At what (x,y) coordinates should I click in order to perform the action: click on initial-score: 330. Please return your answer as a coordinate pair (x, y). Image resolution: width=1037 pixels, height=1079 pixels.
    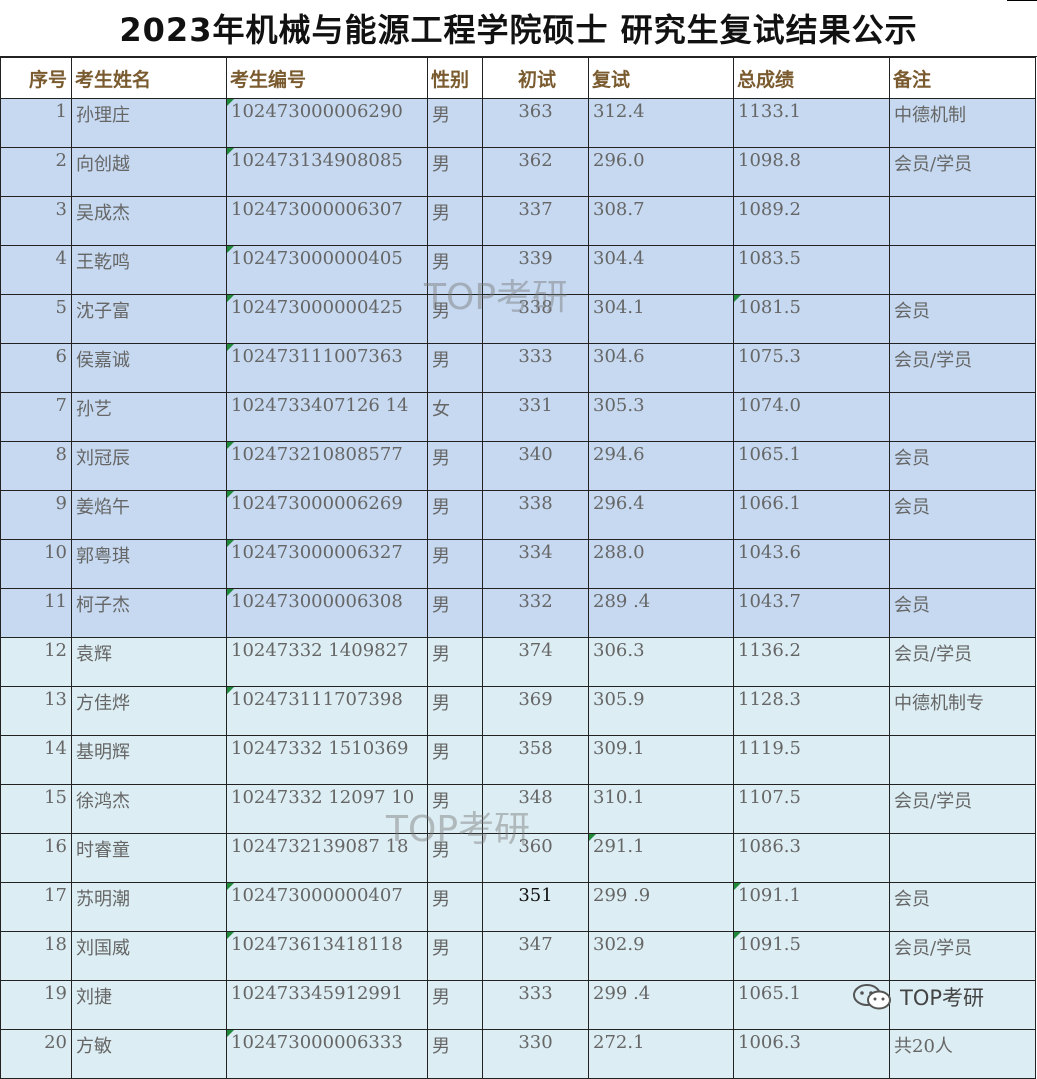
    Looking at the image, I should click on (535, 1054).